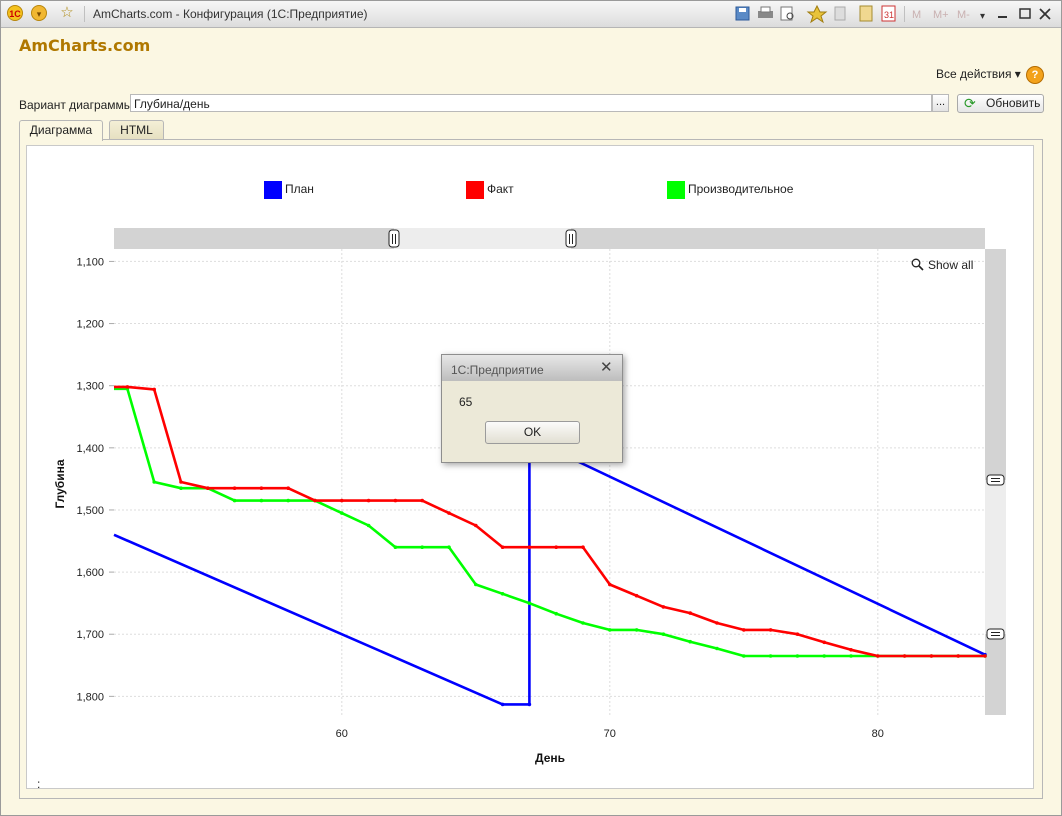 The height and width of the screenshot is (816, 1062). I want to click on show-all-button: Show all, so click(942, 265).